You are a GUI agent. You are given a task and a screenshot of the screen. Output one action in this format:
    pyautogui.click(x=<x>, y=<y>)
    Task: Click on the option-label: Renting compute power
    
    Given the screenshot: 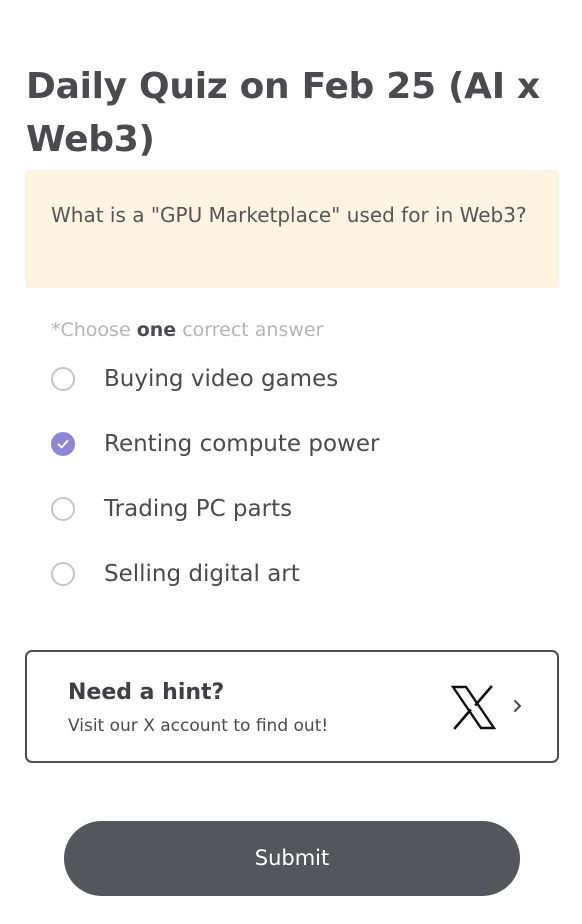 What is the action you would take?
    pyautogui.click(x=242, y=444)
    